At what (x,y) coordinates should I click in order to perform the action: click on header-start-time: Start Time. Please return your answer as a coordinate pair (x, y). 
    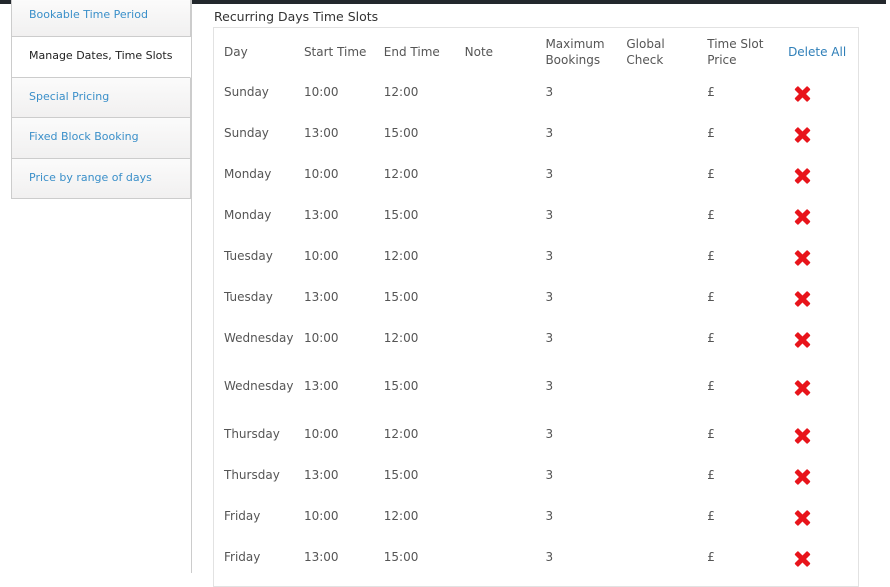
    Looking at the image, I should click on (335, 52).